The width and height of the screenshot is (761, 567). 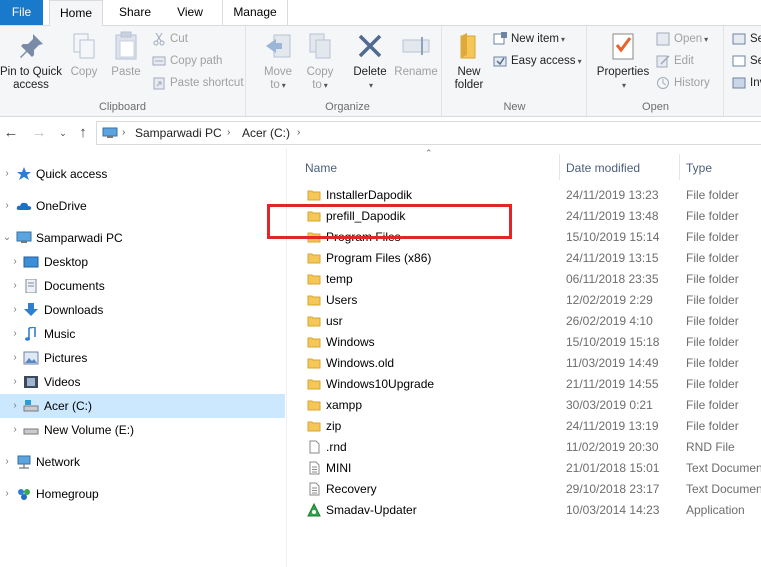 What do you see at coordinates (468, 46) in the screenshot?
I see `new-folder-icon` at bounding box center [468, 46].